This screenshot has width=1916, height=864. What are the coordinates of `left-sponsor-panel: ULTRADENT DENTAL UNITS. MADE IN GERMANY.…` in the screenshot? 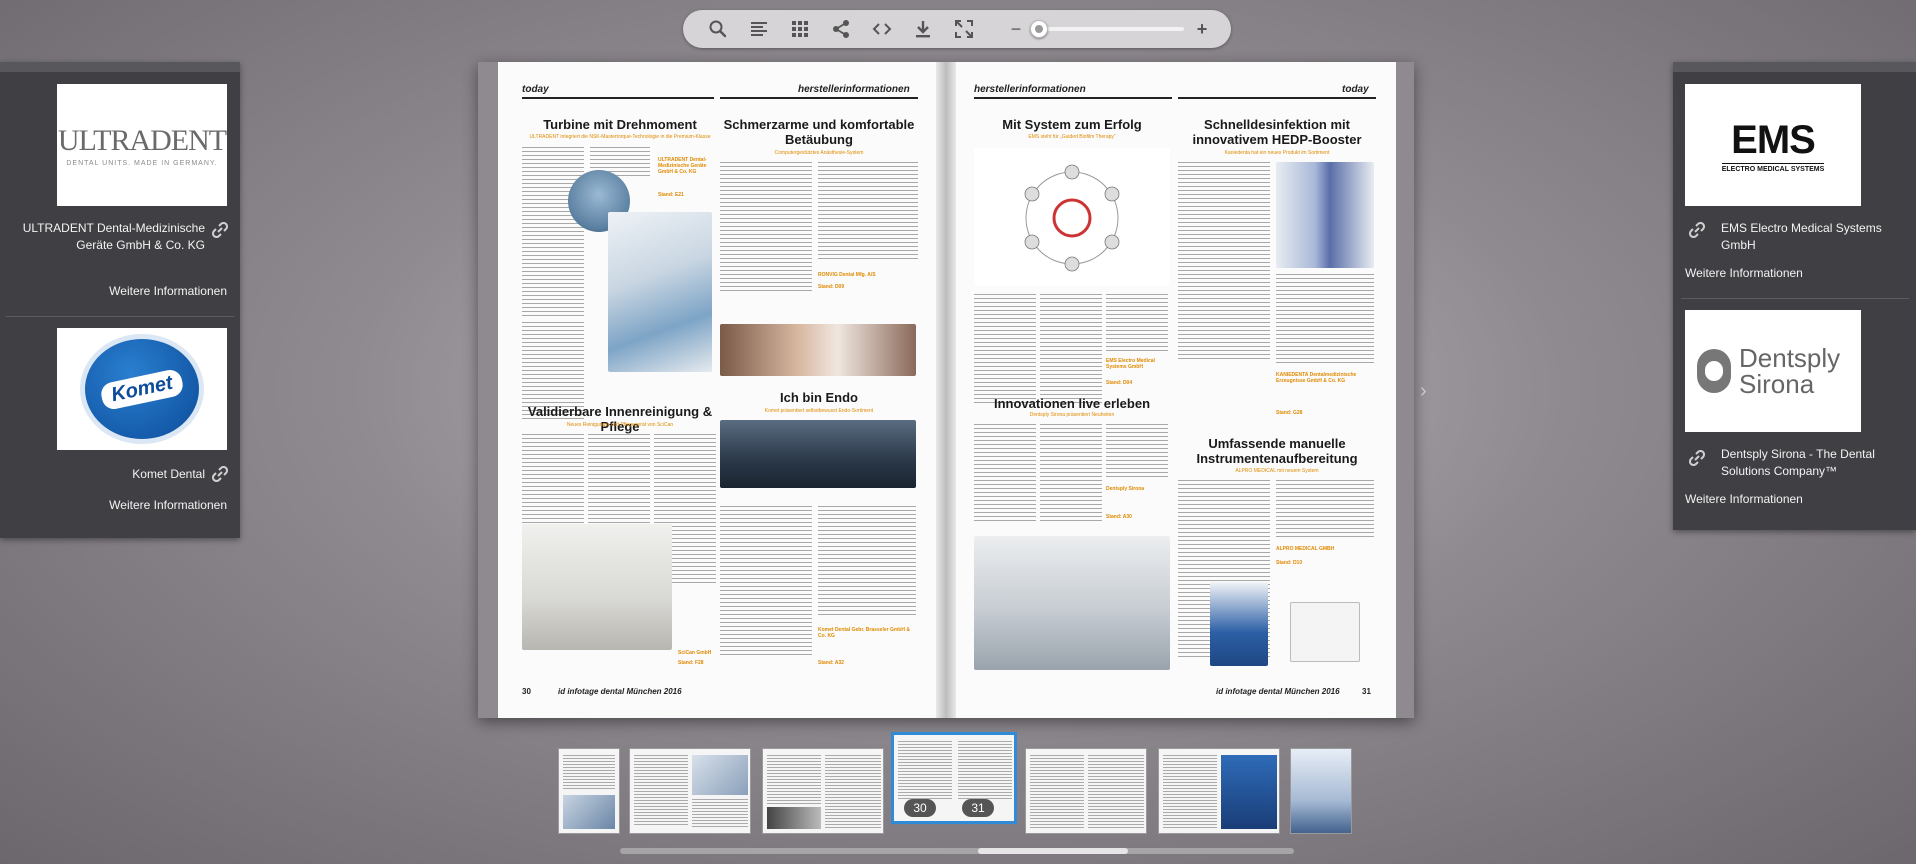 It's located at (120, 300).